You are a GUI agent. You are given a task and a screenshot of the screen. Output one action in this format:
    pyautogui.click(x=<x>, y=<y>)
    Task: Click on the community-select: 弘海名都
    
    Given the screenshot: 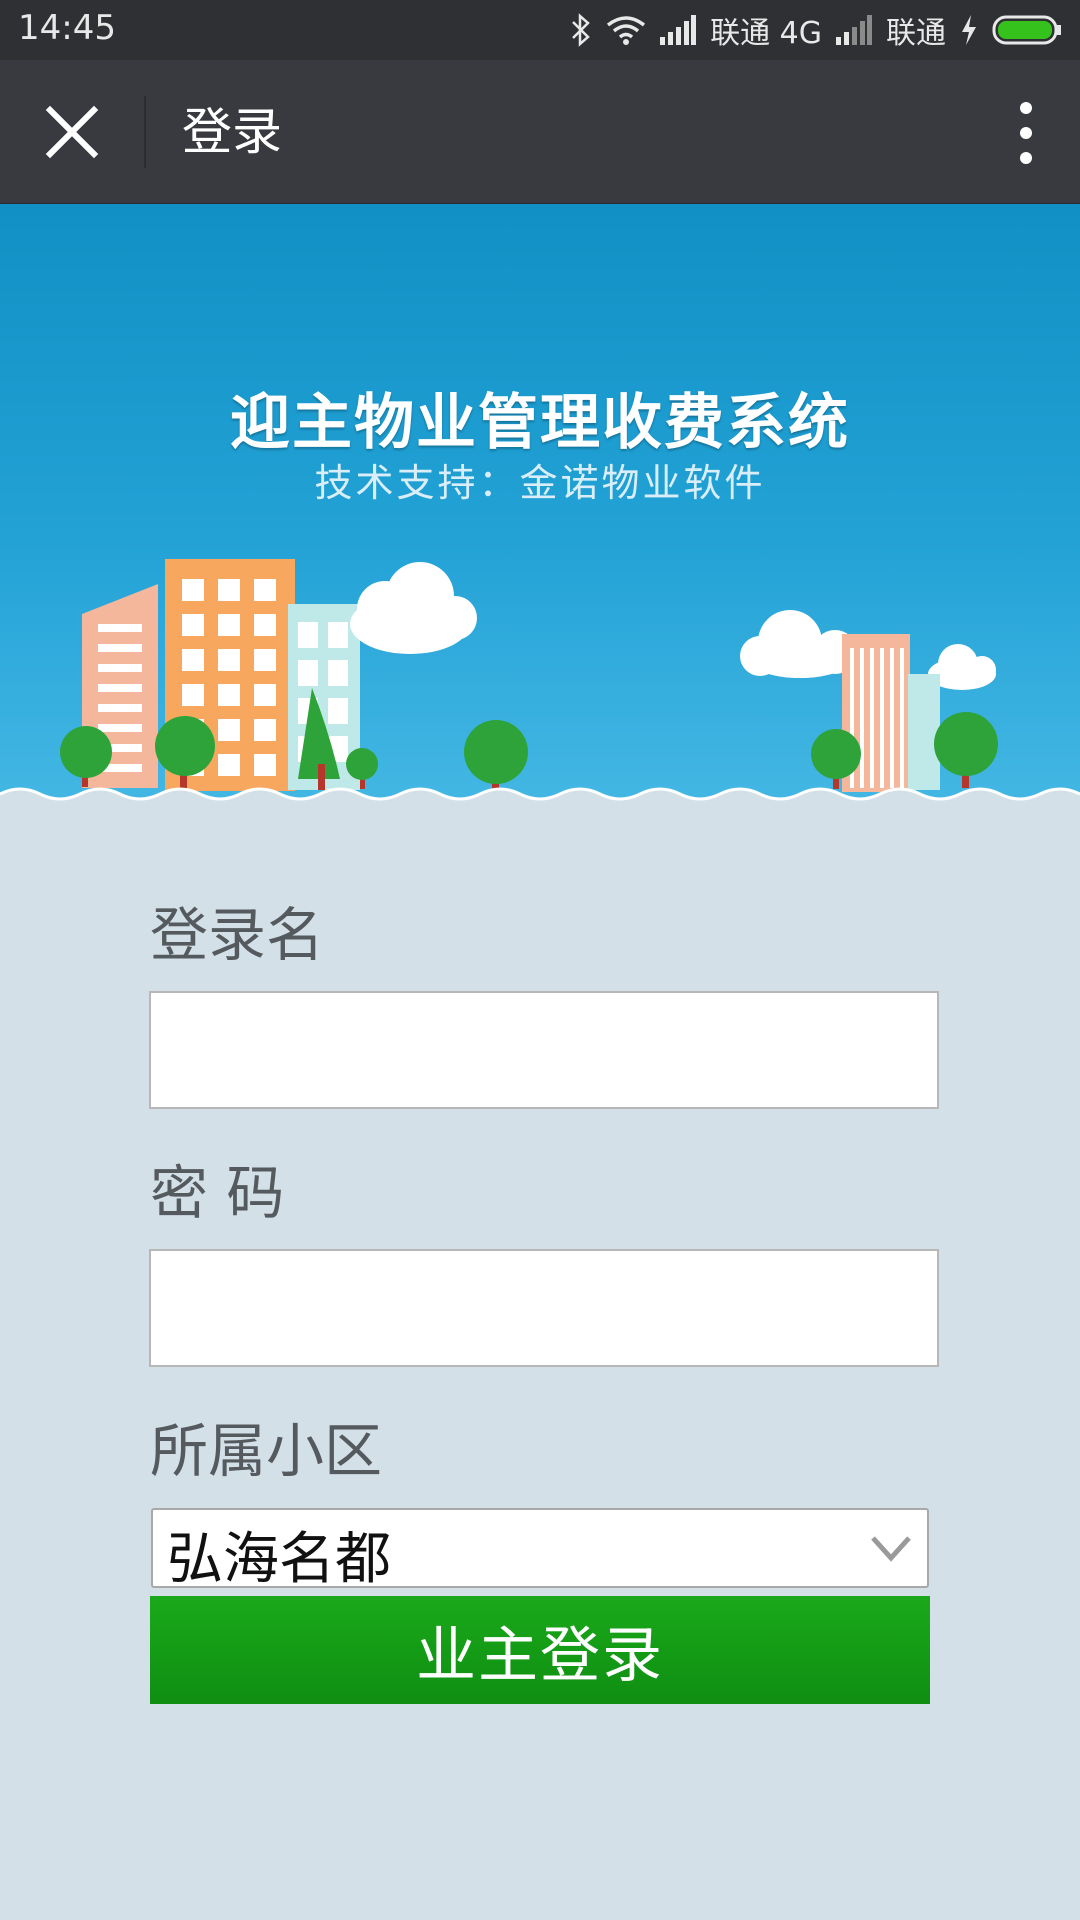 What is the action you would take?
    pyautogui.click(x=540, y=1550)
    